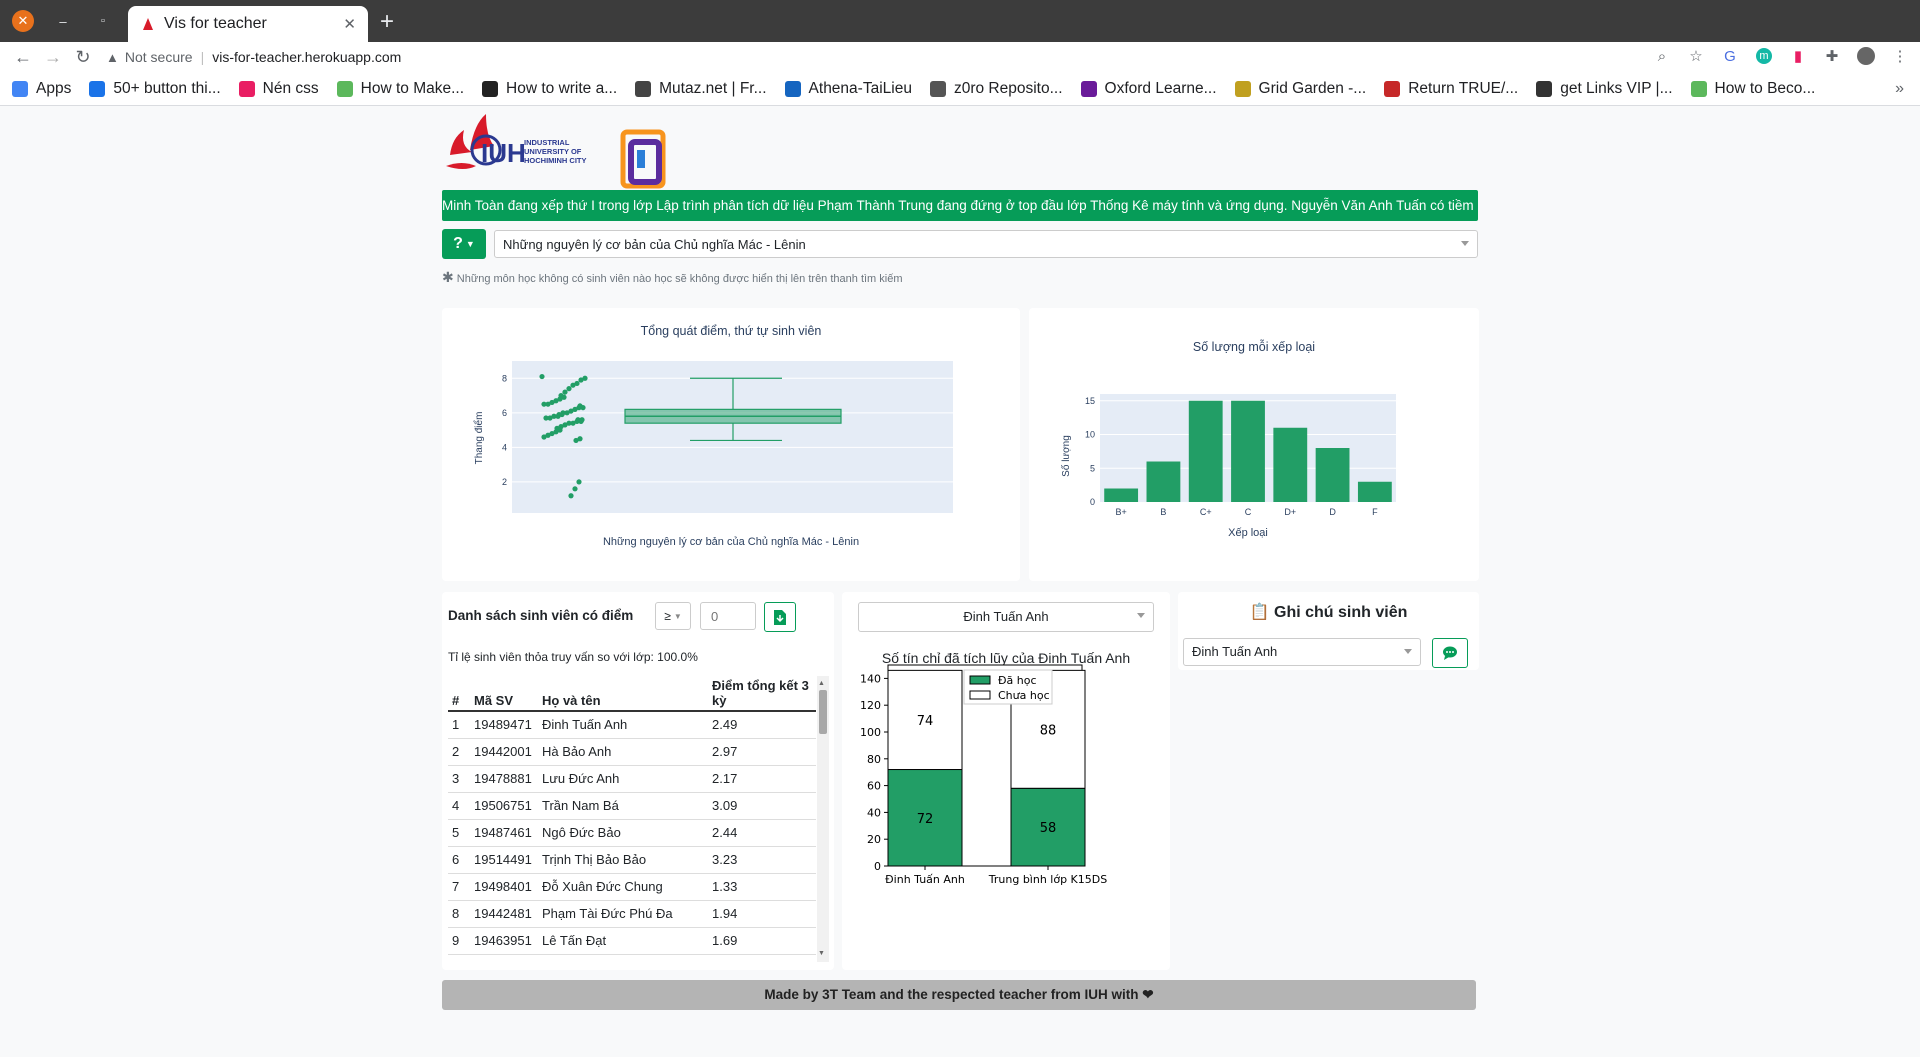 This screenshot has width=1920, height=1057. I want to click on logo-line-3: HOCHIMINH CITY, so click(555, 160).